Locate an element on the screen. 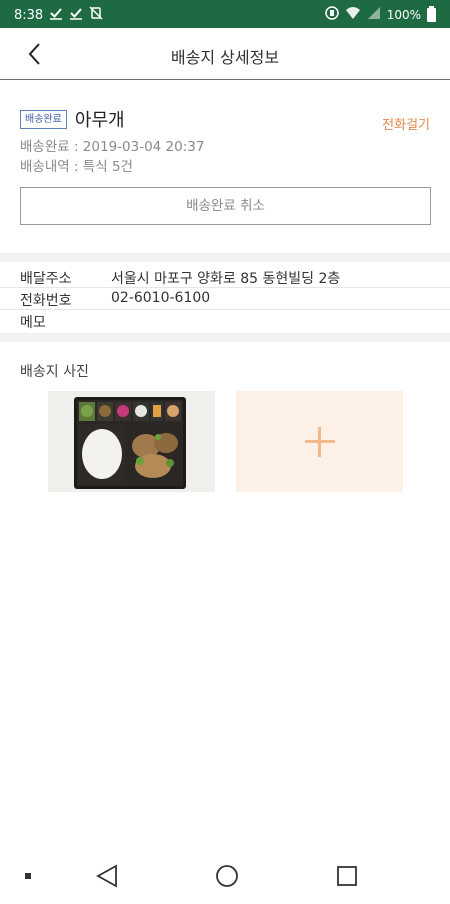 The image size is (450, 904). delivery-photo is located at coordinates (131, 441).